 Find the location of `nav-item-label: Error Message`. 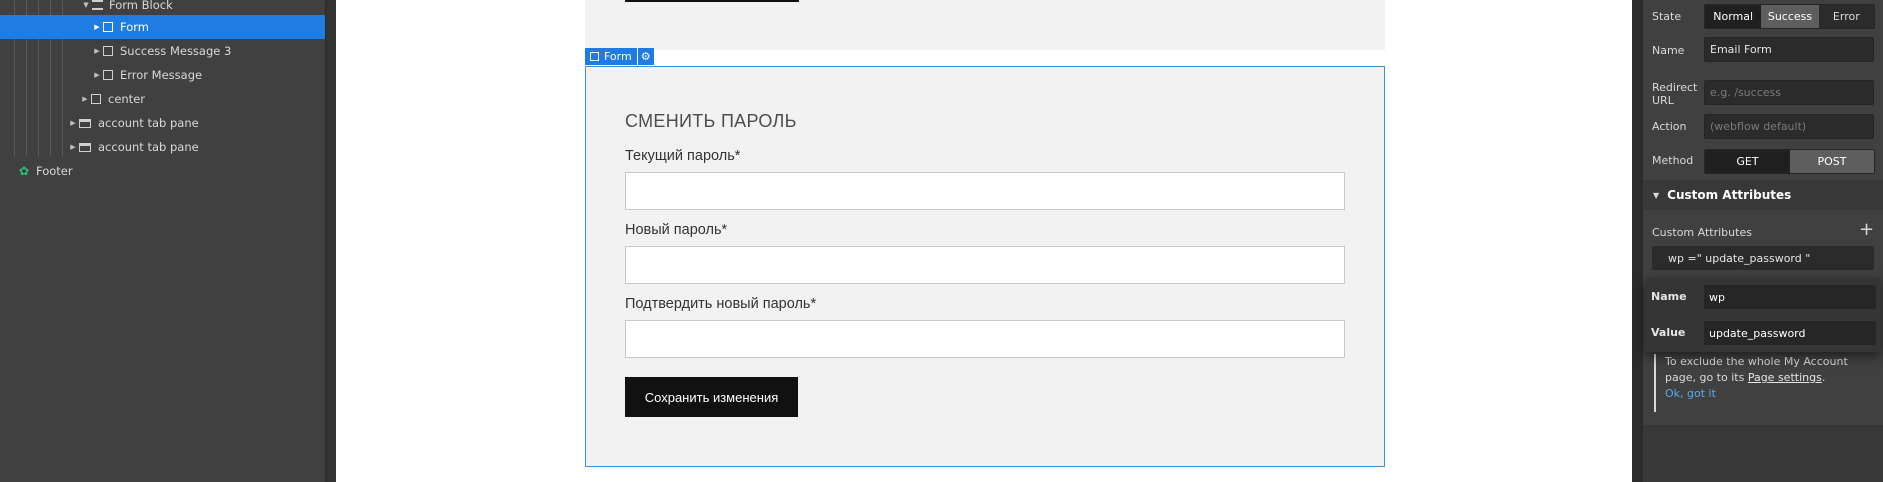

nav-item-label: Error Message is located at coordinates (161, 75).